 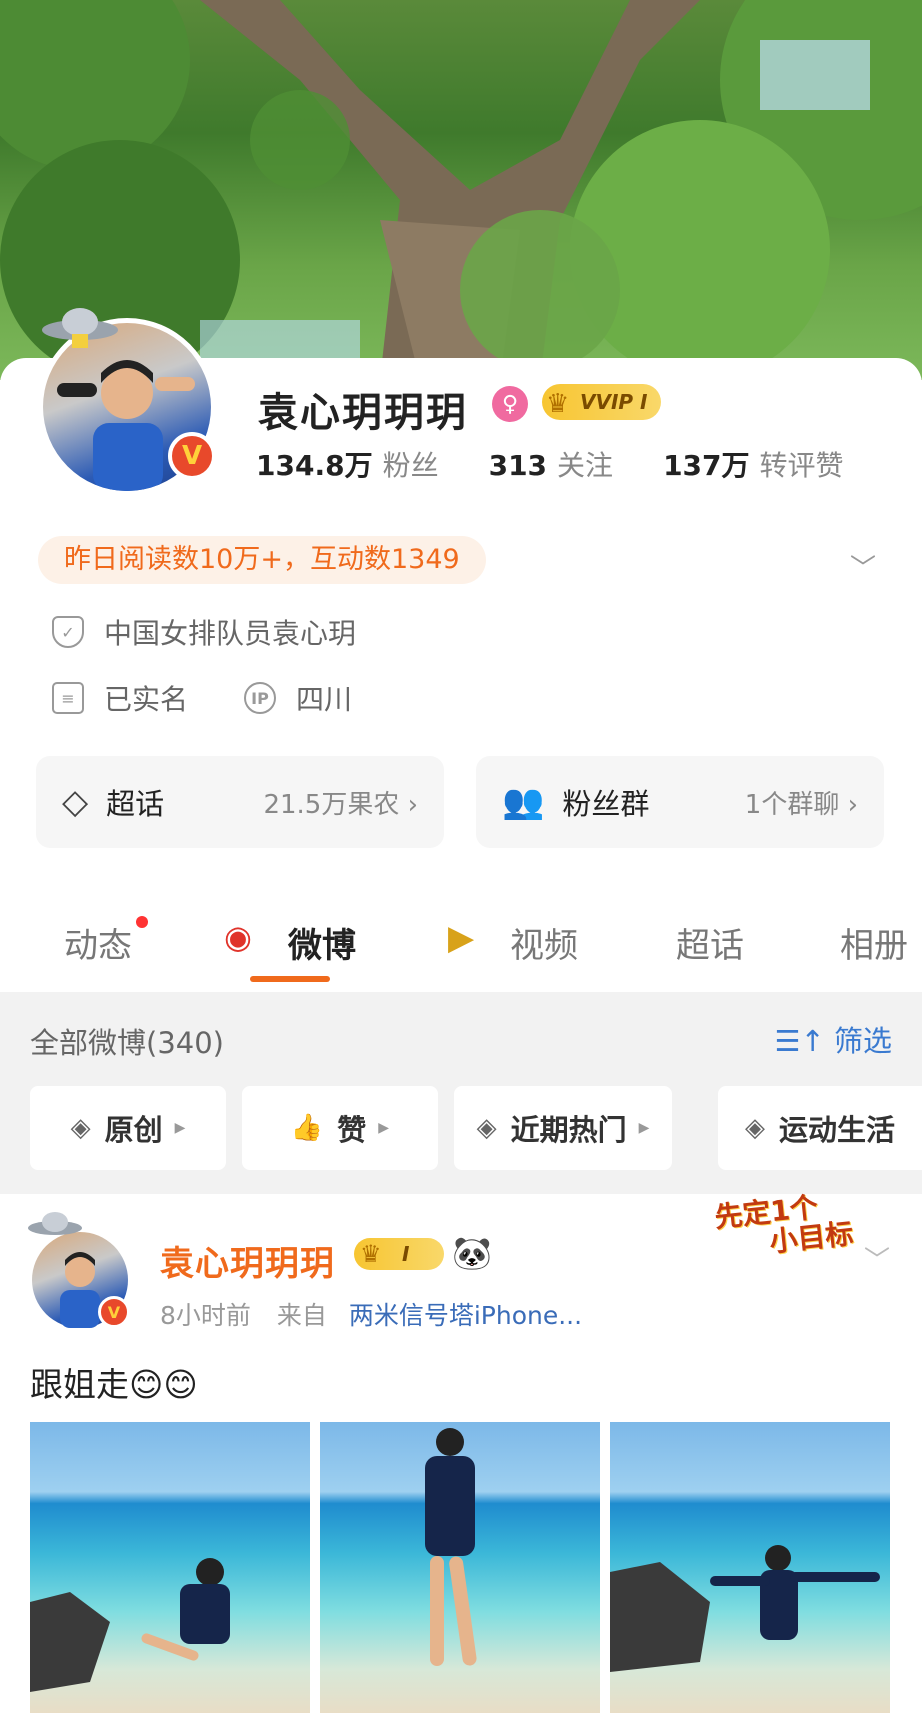 I want to click on filter-section: 全部微博(340) ☰↑ 筛选 ◈ 原创 ▶ 👍 赞 ▶ ◈ 近期热门 ▶ ◈ 运动生活, so click(x=461, y=1093).